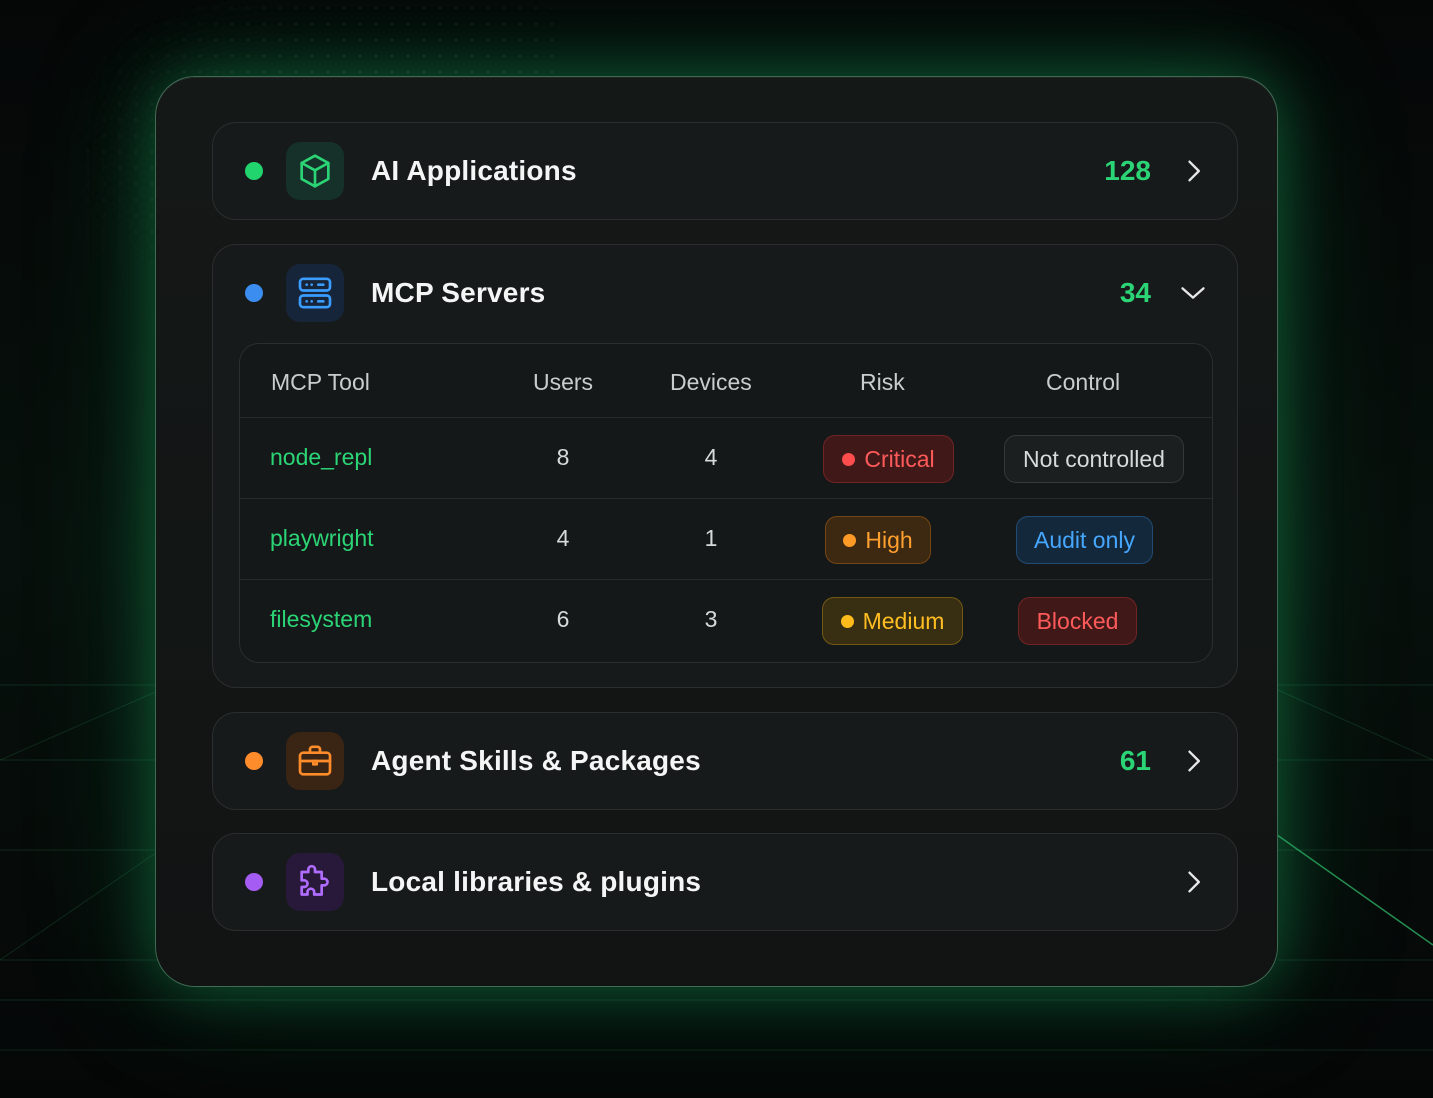 The width and height of the screenshot is (1433, 1098). I want to click on risk-badge: High, so click(878, 540).